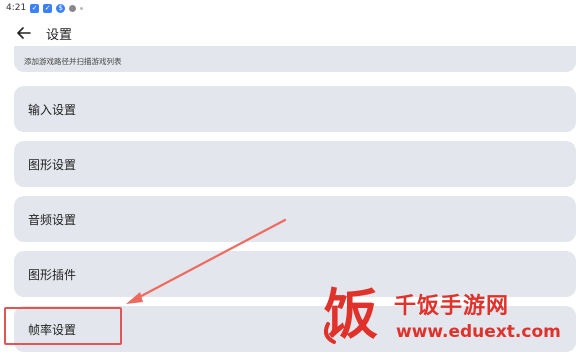 The height and width of the screenshot is (355, 576). I want to click on watermark: 饭 千饭手游网 www.eduext.com, so click(445, 317).